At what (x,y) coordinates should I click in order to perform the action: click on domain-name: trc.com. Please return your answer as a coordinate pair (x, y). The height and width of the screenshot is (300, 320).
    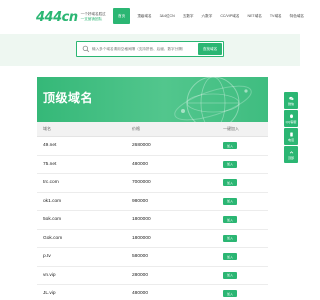
    Looking at the image, I should click on (51, 182).